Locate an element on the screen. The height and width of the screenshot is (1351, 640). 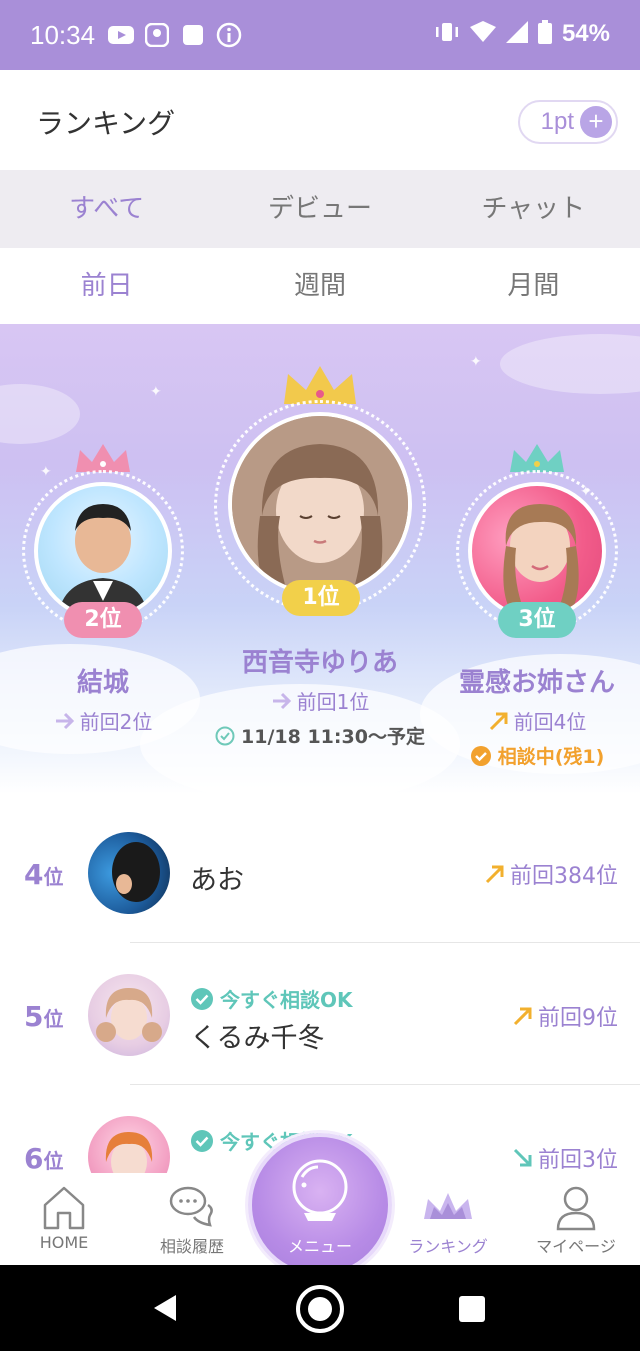
previous-rank: 前回1位 is located at coordinates (333, 702).